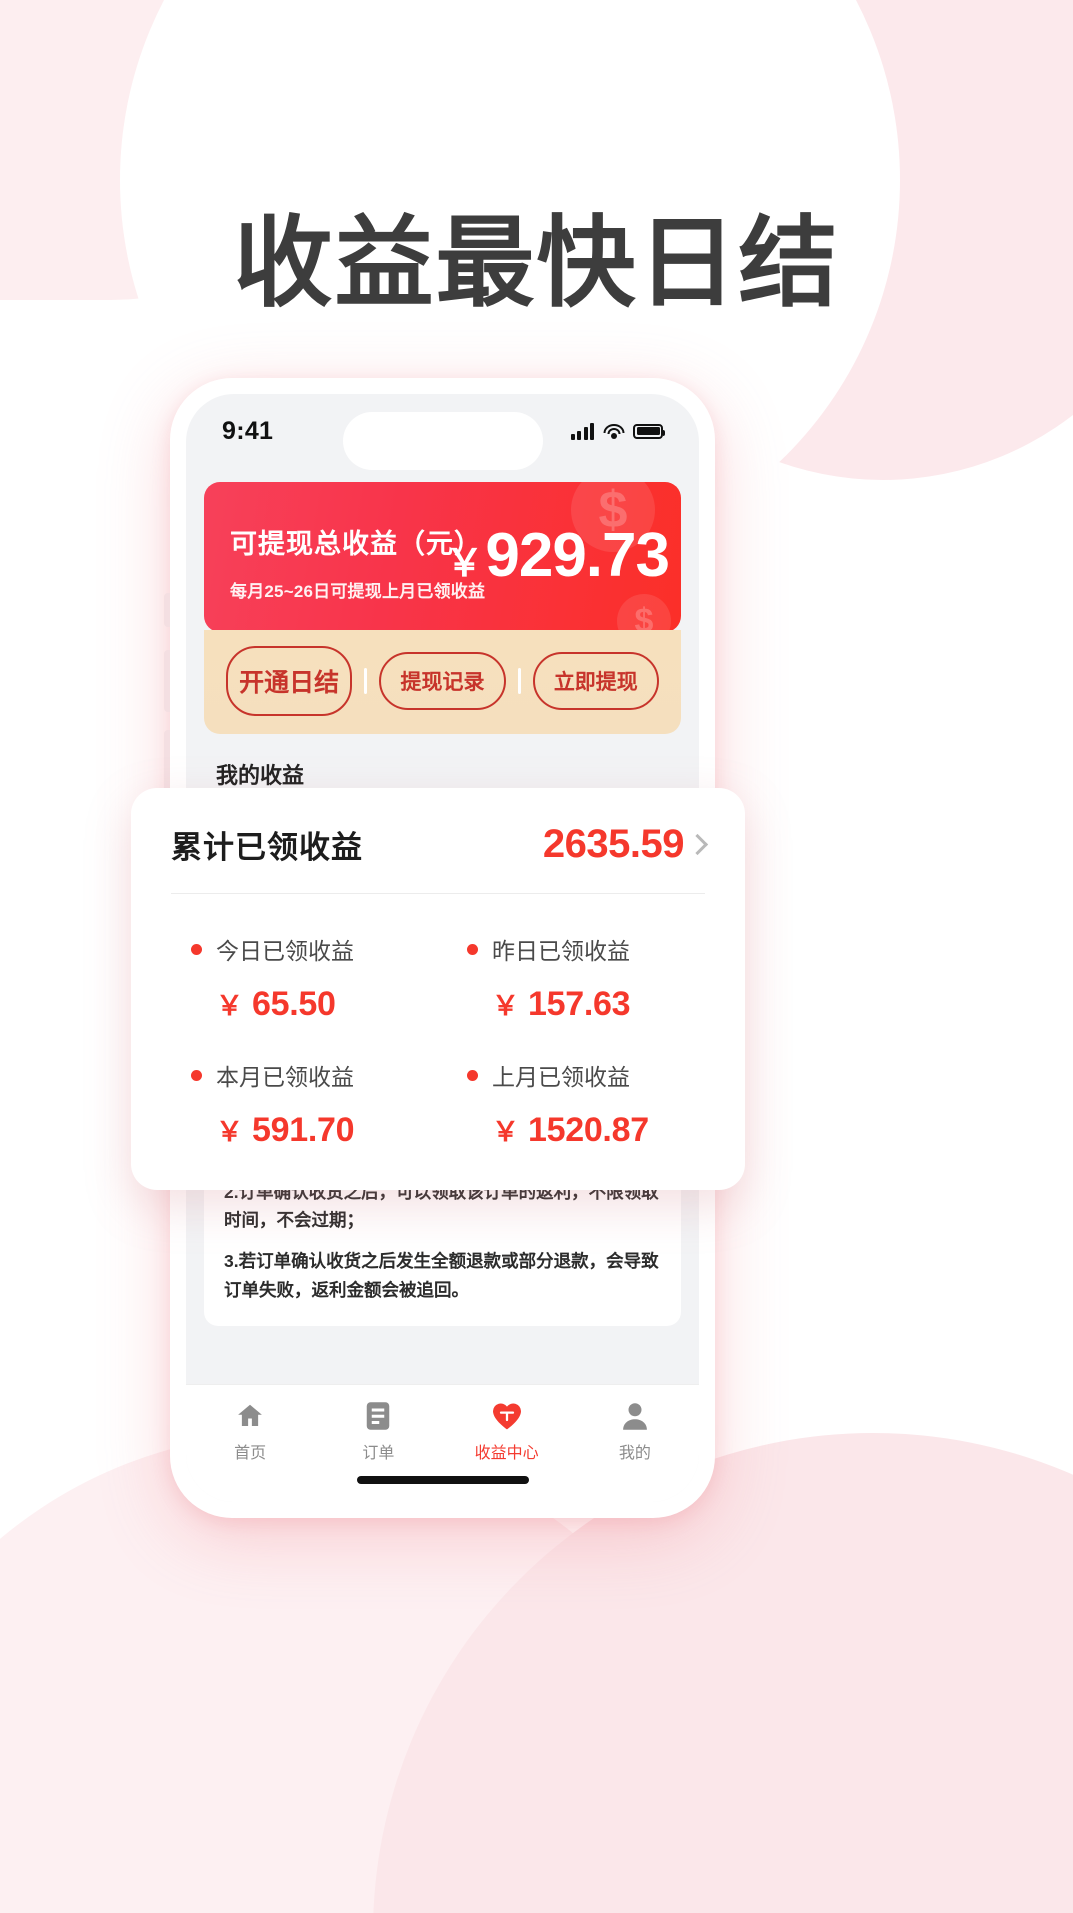 This screenshot has height=1913, width=1073. Describe the element at coordinates (440, 857) in the screenshot. I see `cumulative-income-header: 累计已领收益 2635.59` at that location.